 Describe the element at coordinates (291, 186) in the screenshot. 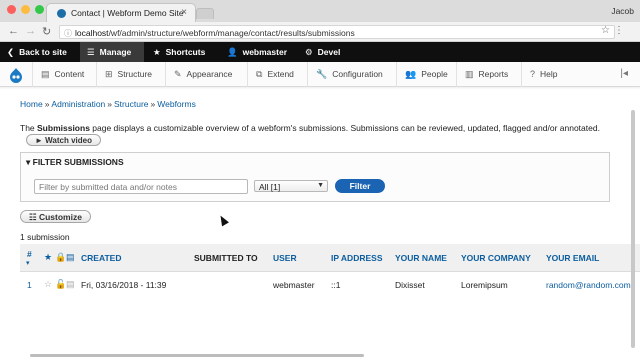

I see `filter-state-select: All [1] ▼` at that location.